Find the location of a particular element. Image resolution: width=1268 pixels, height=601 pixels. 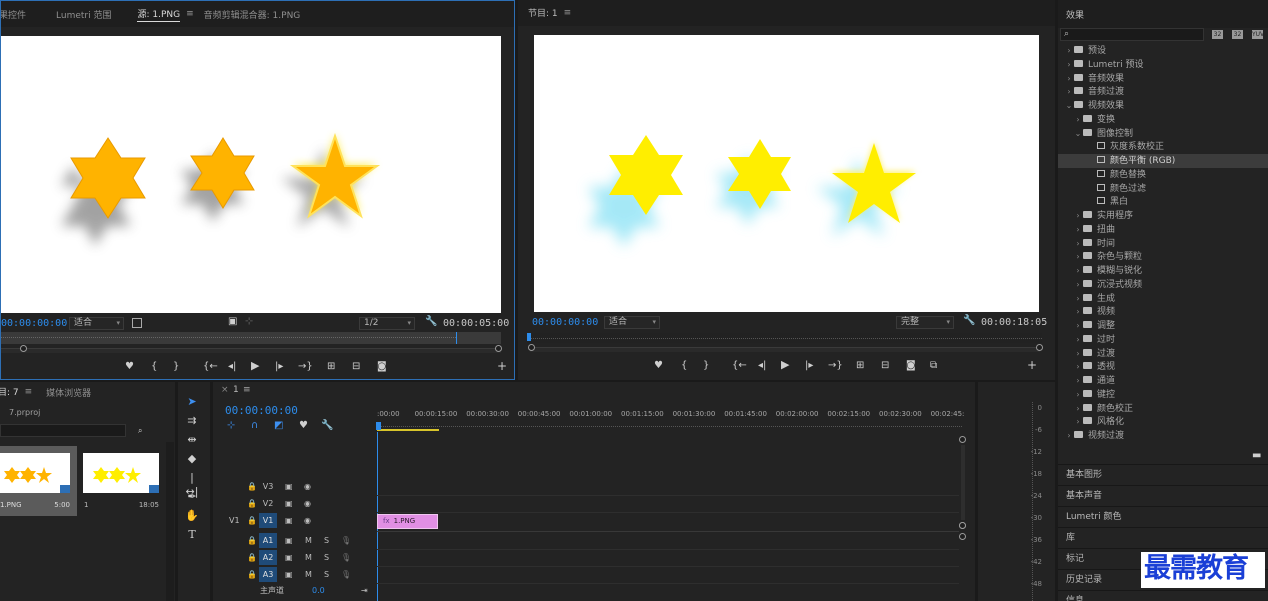

program-zoom-handle is located at coordinates (531, 347).